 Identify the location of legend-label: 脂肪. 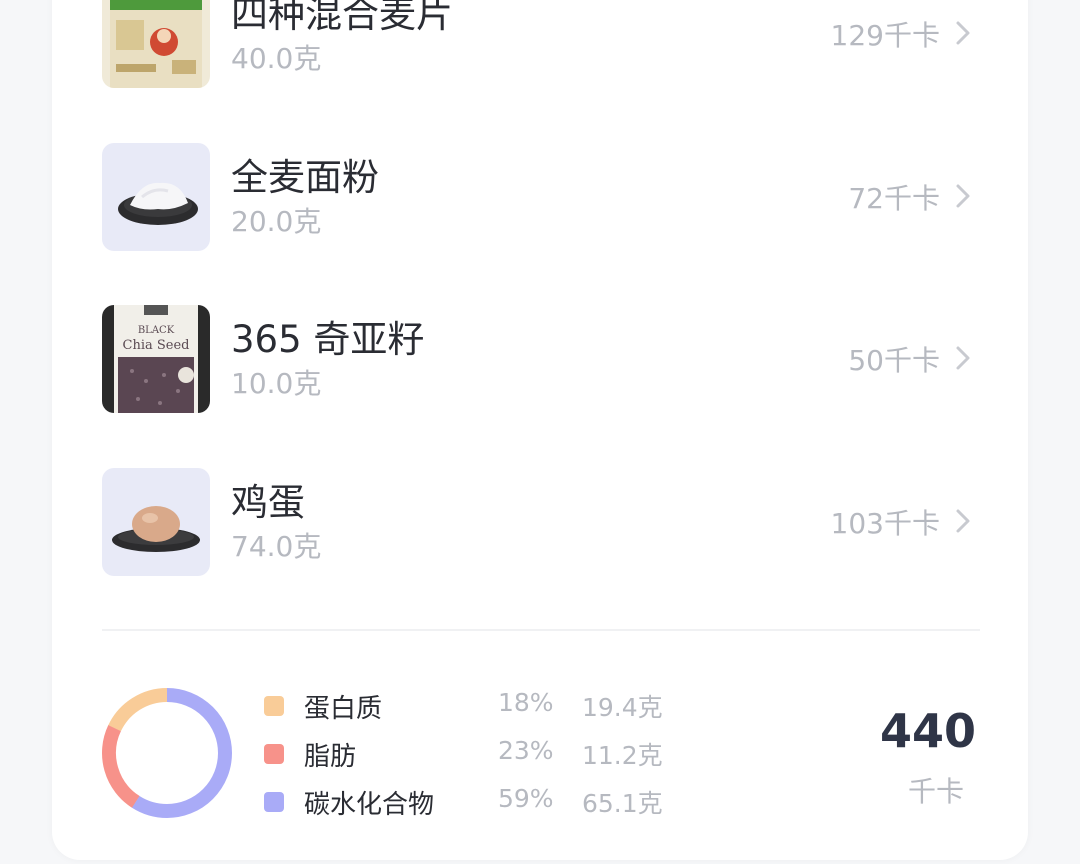
(330, 757).